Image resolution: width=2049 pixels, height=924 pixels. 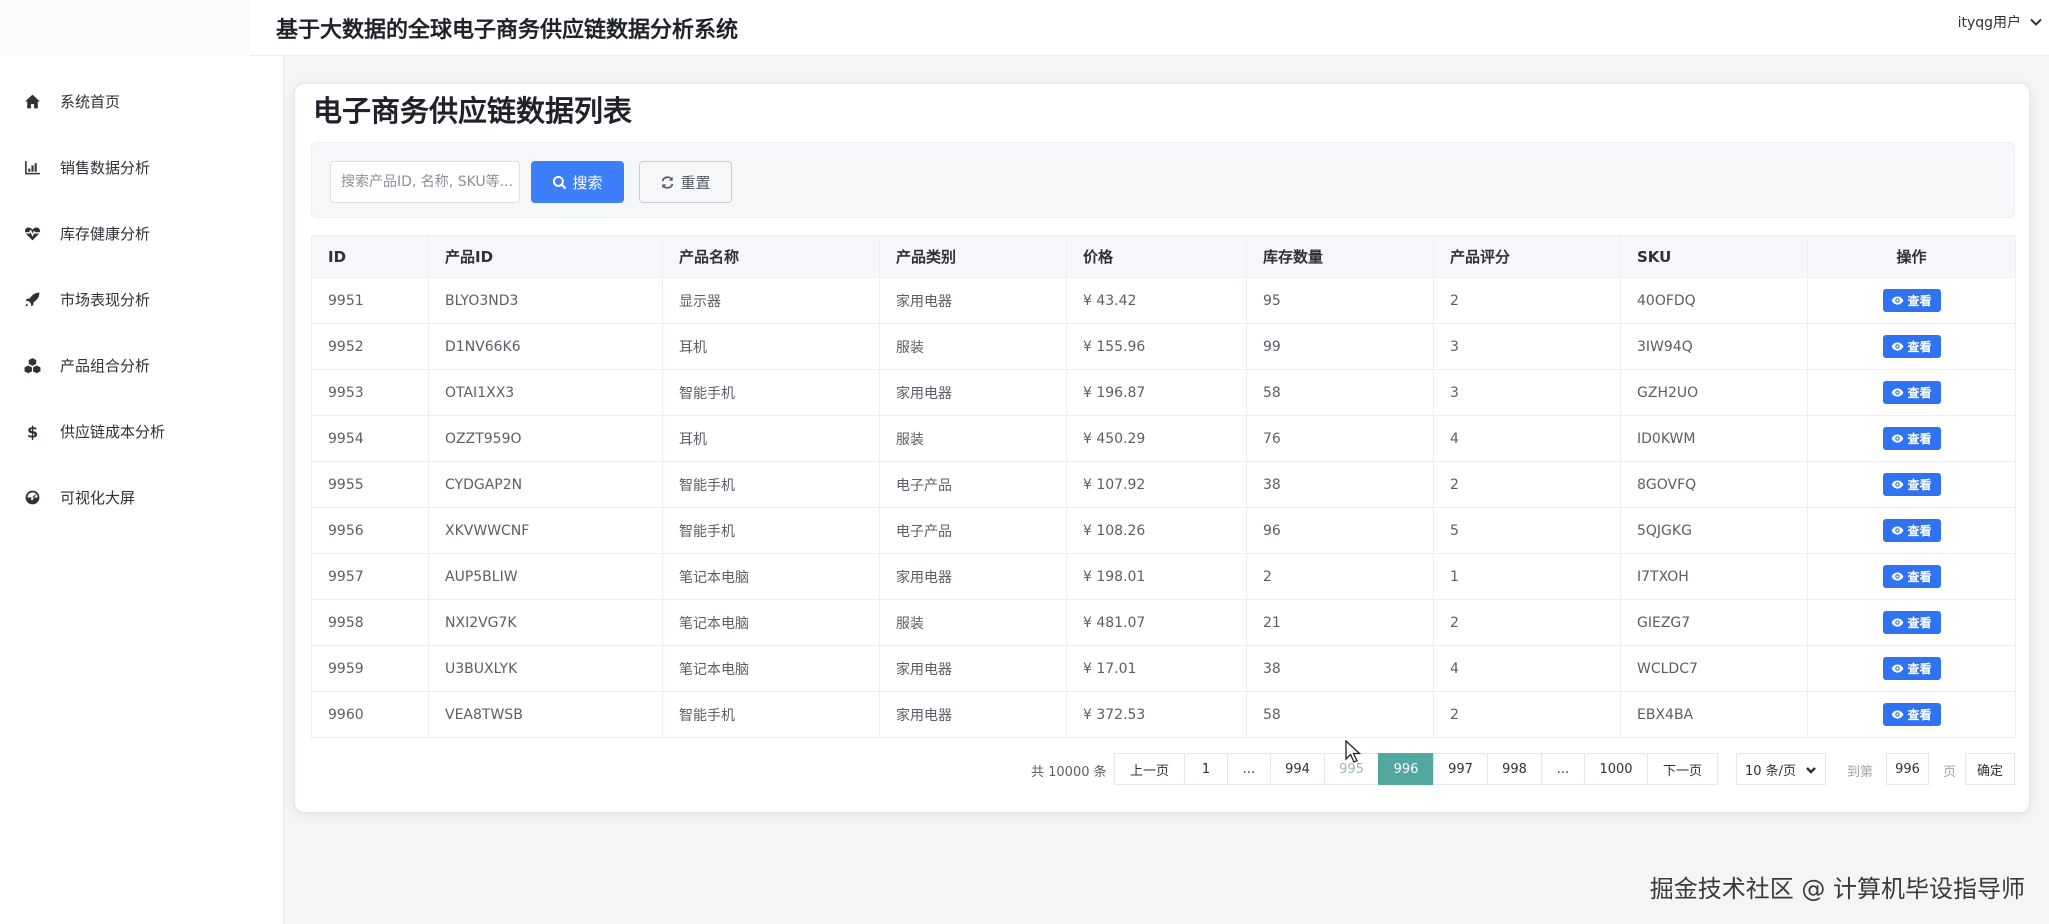 What do you see at coordinates (1514, 769) in the screenshot?
I see `page-button: 998` at bounding box center [1514, 769].